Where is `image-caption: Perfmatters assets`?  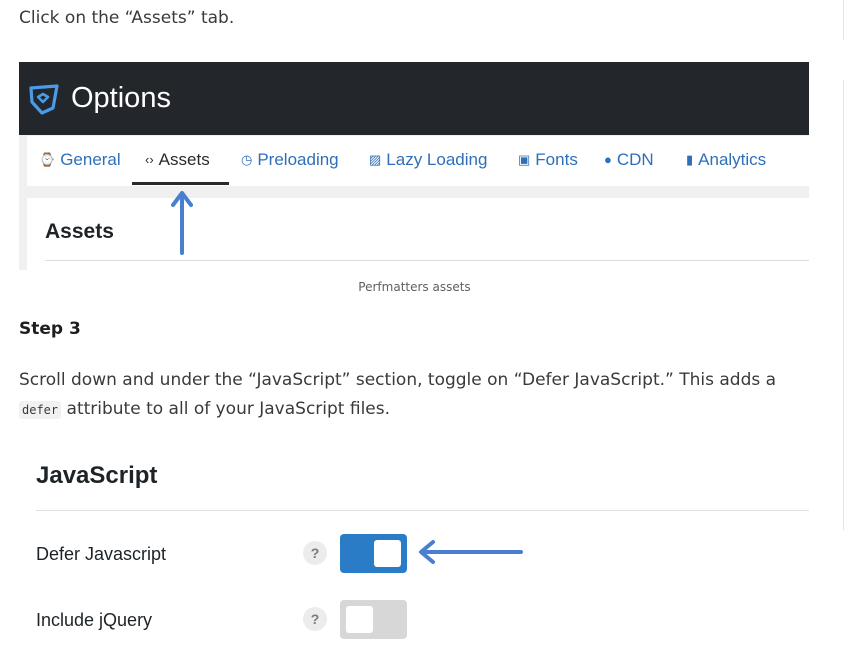
image-caption: Perfmatters assets is located at coordinates (414, 287).